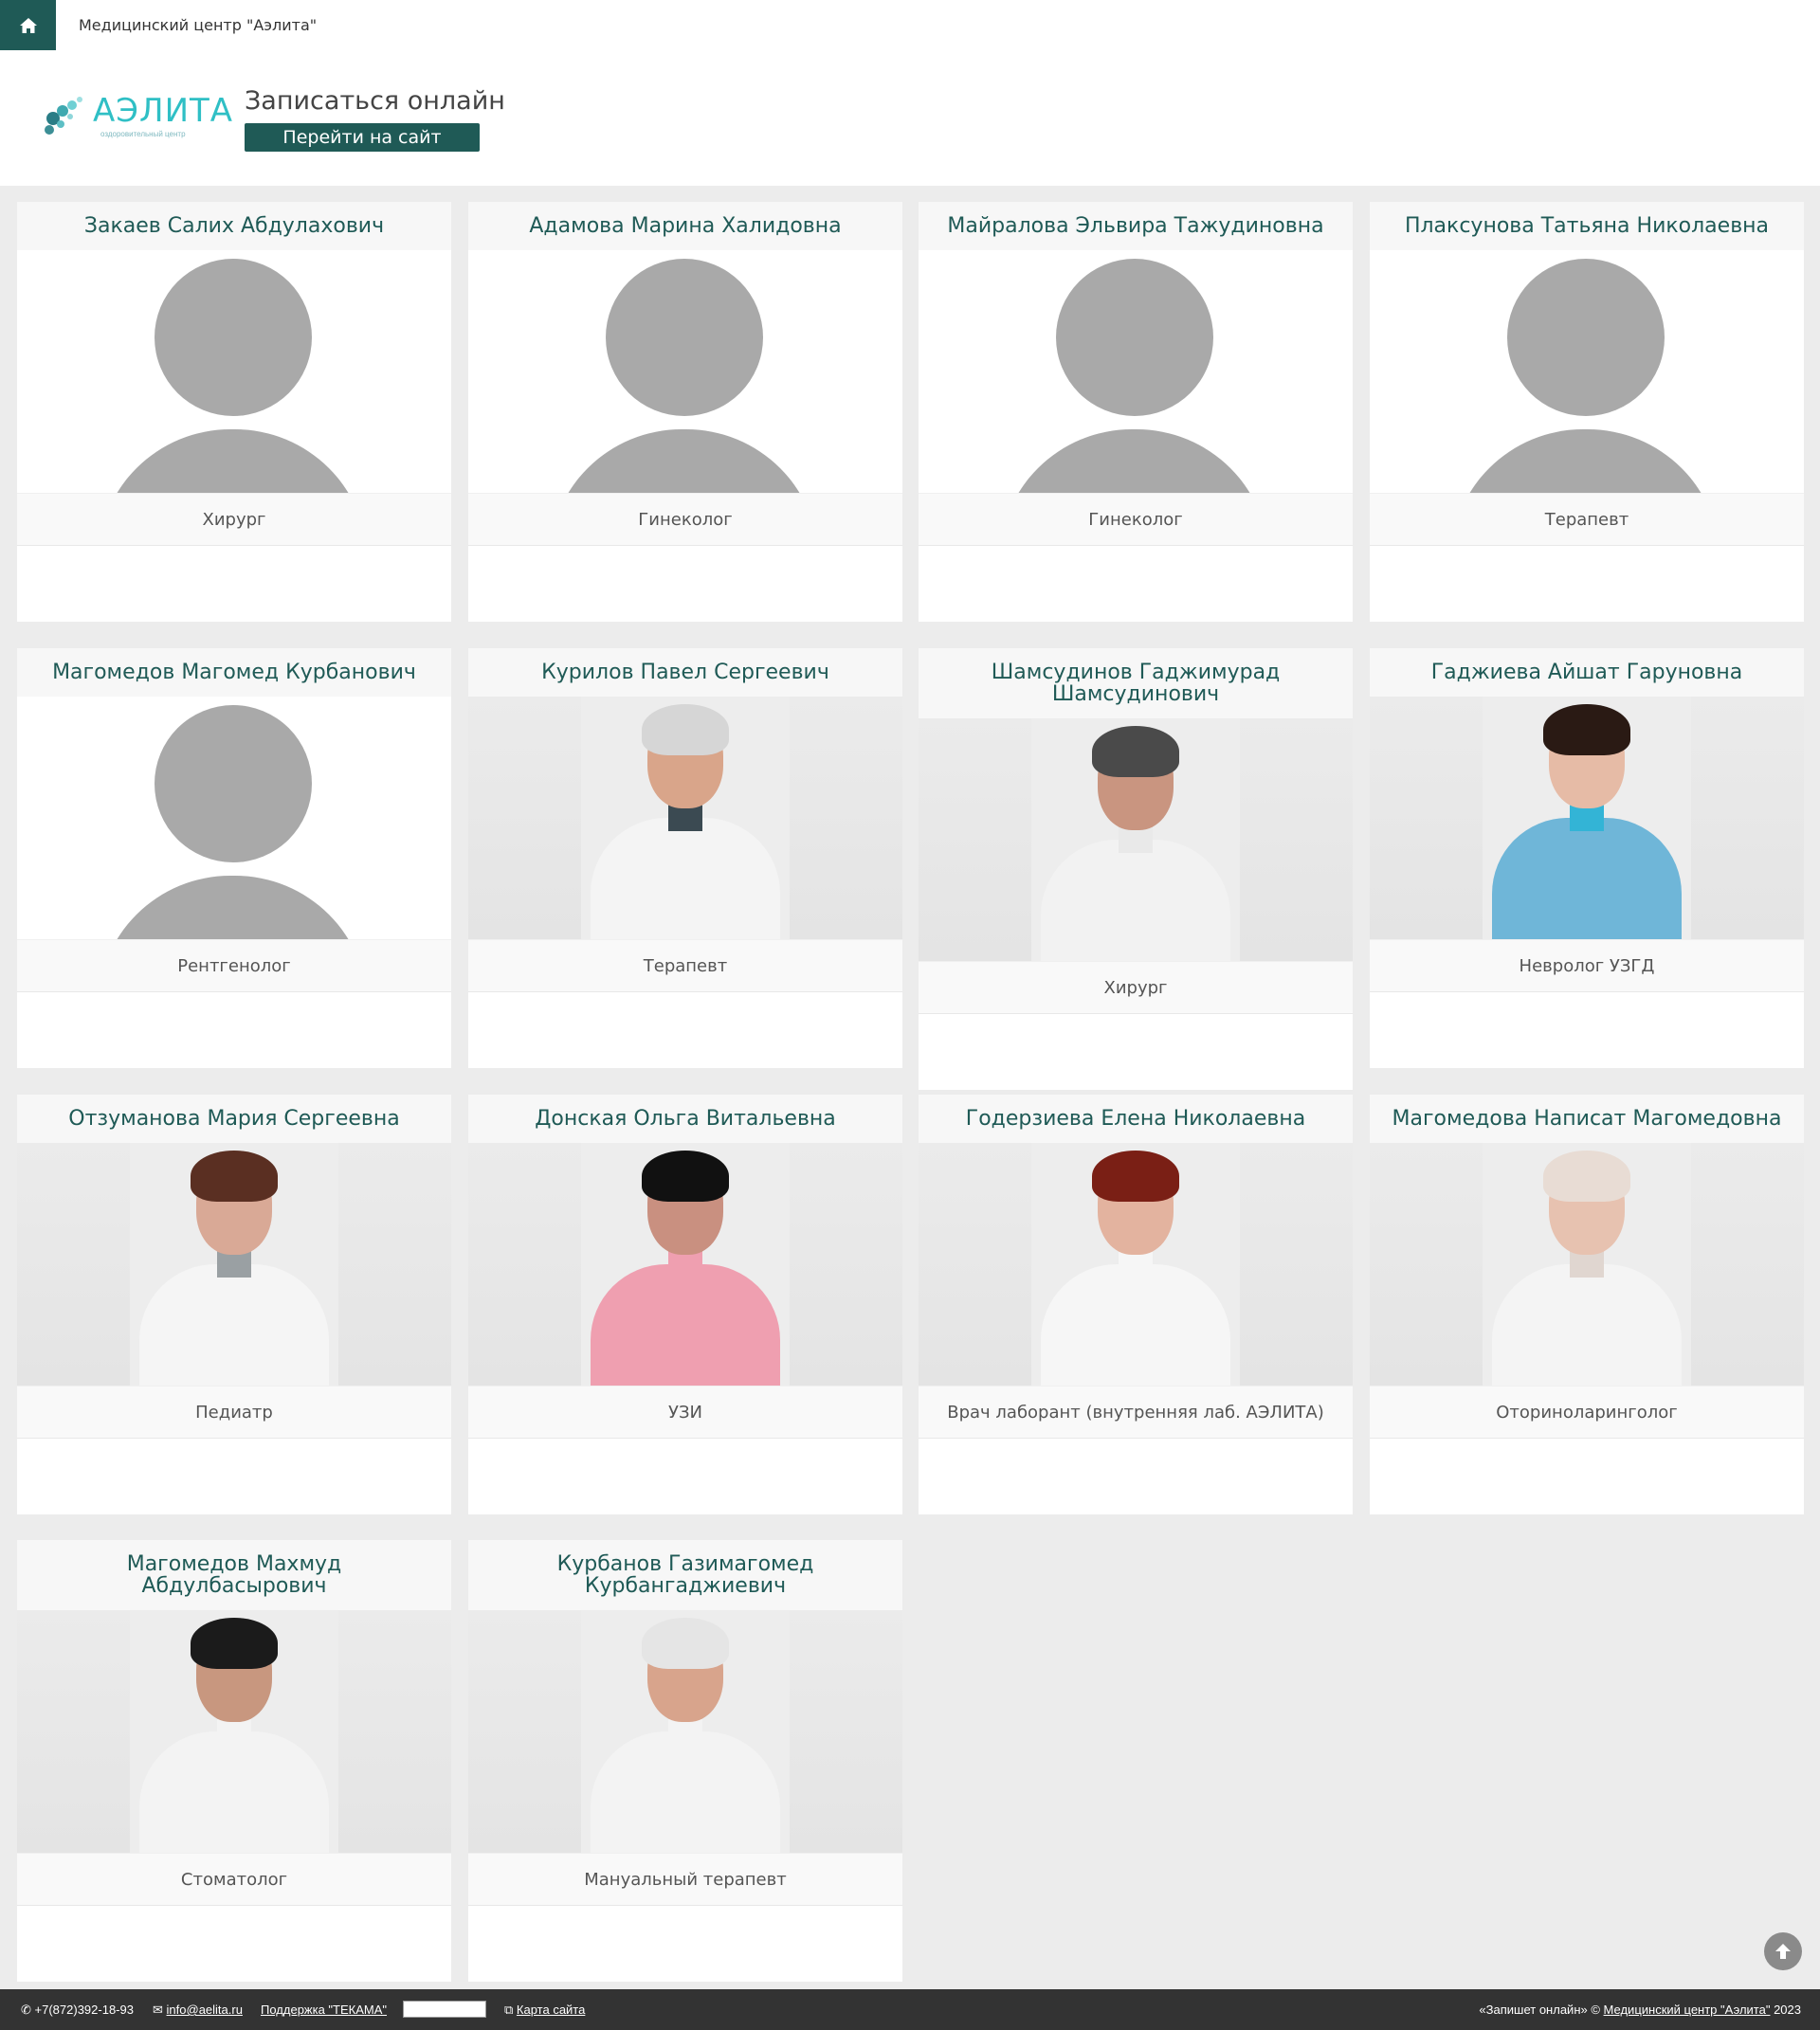 Image resolution: width=1820 pixels, height=2030 pixels. I want to click on doctor-specialty: Невролог УЗГД, so click(1587, 965).